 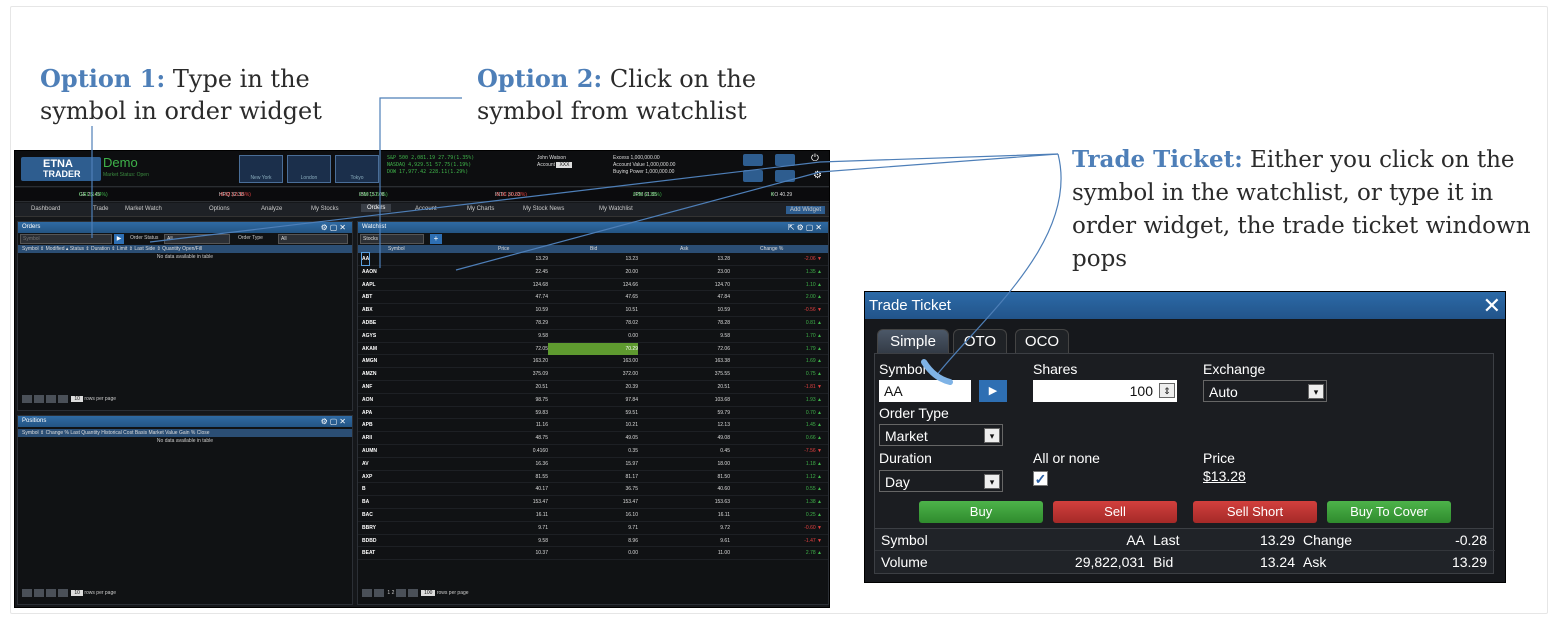 What do you see at coordinates (593, 490) in the screenshot?
I see `watchlist-row: B 40.17 36.75 40.60 0.55 ▲` at bounding box center [593, 490].